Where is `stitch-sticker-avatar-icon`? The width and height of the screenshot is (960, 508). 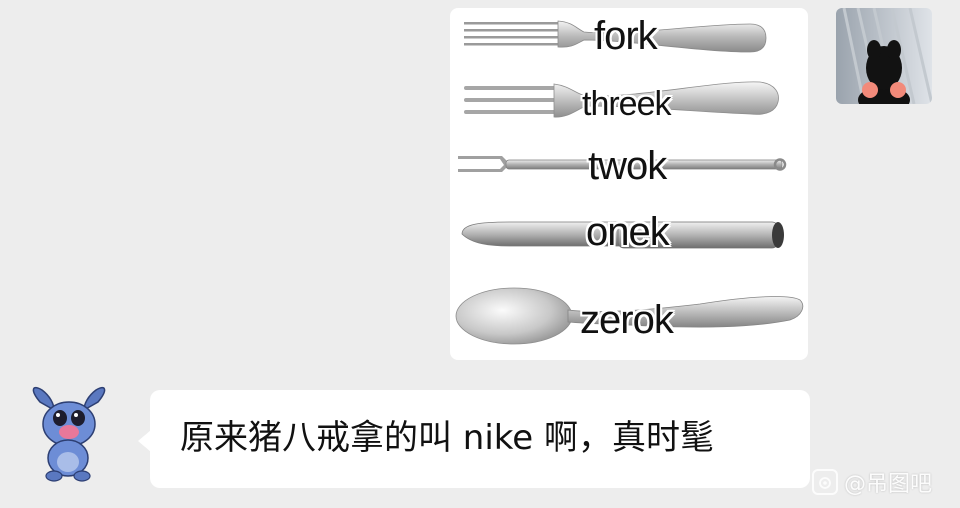 stitch-sticker-avatar-icon is located at coordinates (69, 434).